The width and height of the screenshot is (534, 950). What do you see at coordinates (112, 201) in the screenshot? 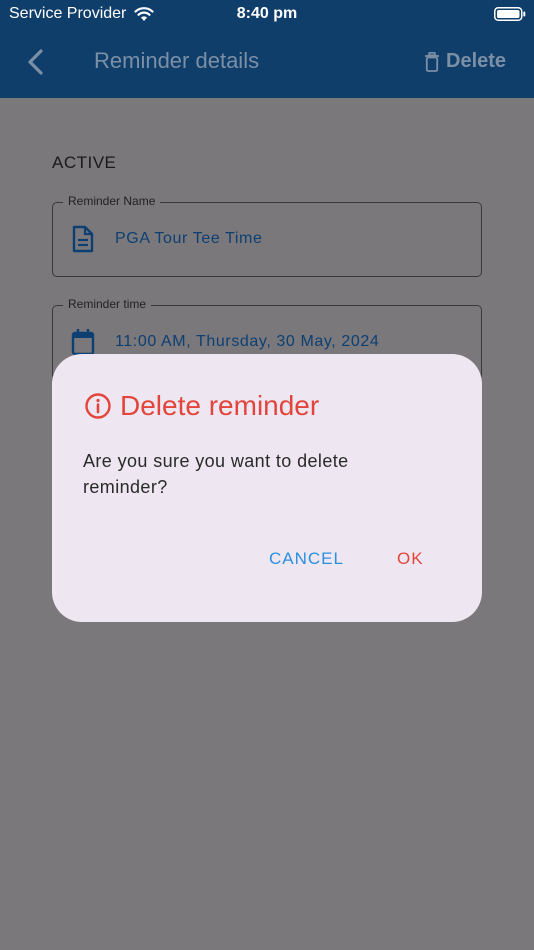
I see `reminder-name-label: Reminder Name` at bounding box center [112, 201].